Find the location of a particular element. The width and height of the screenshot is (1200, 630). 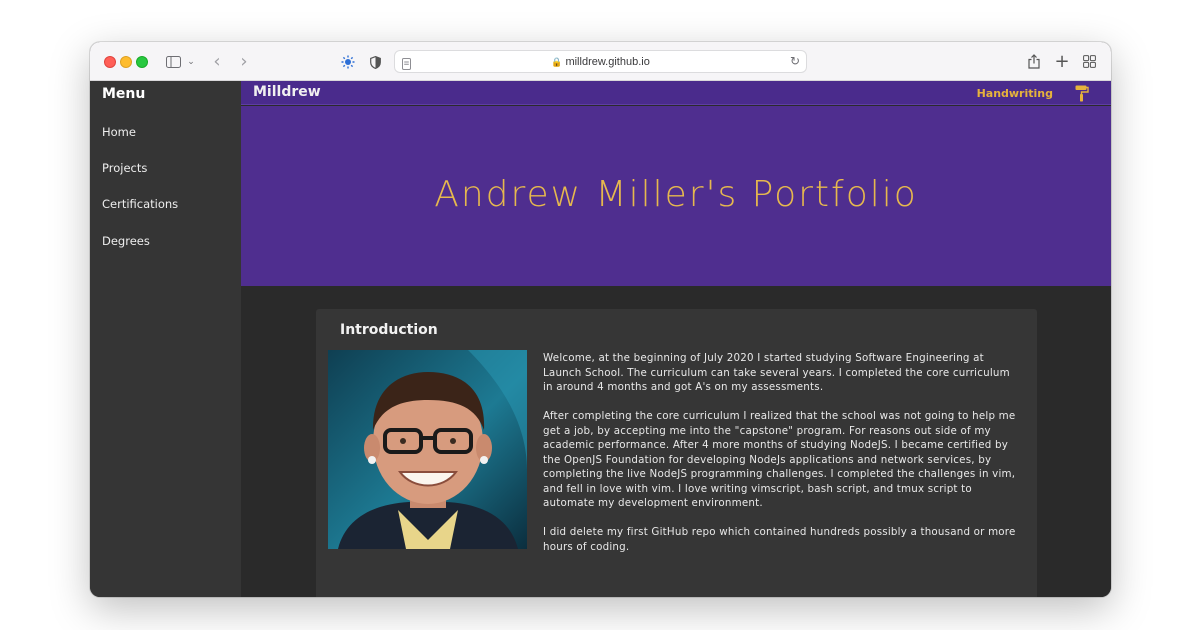

share-icon is located at coordinates (1034, 62).